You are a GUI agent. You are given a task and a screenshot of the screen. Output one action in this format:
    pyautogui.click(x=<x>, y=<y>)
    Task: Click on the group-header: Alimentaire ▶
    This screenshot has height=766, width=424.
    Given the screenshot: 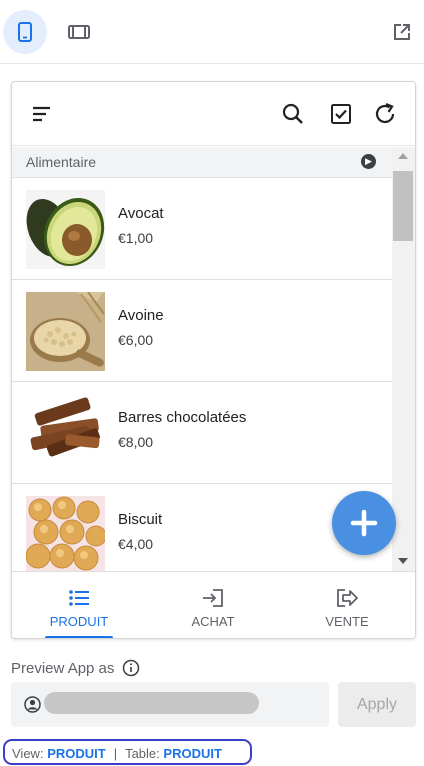 What is the action you would take?
    pyautogui.click(x=202, y=162)
    